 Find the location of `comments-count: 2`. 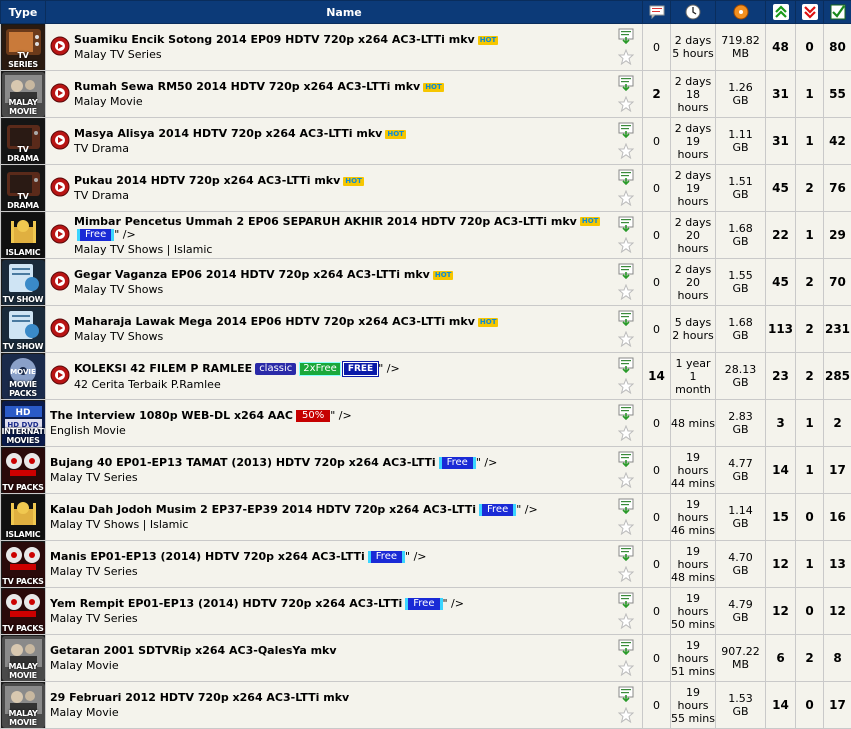

comments-count: 2 is located at coordinates (657, 94).